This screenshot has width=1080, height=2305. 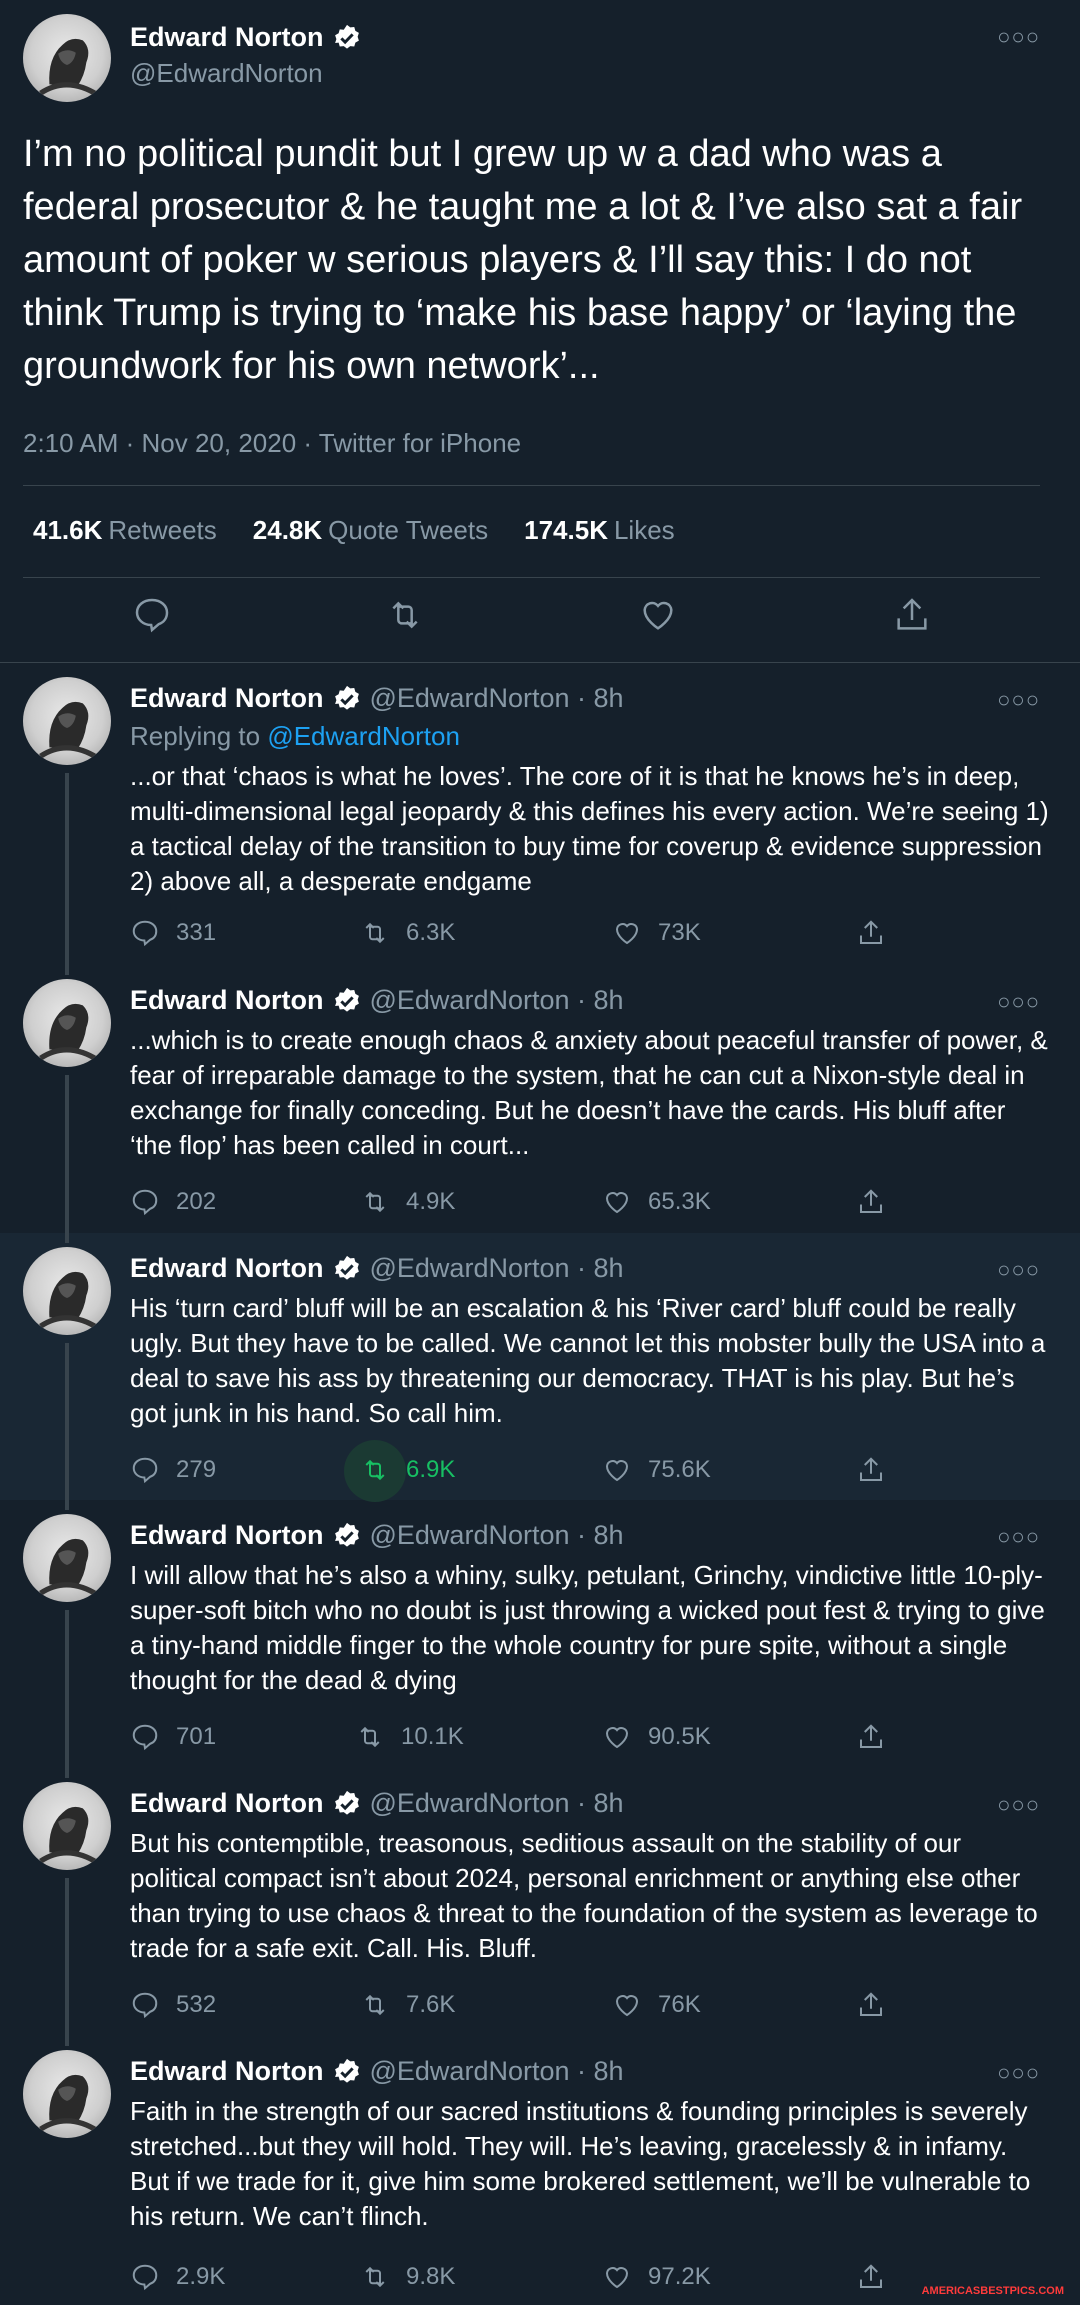 I want to click on retweet-action: 9.8K, so click(x=407, y=2277).